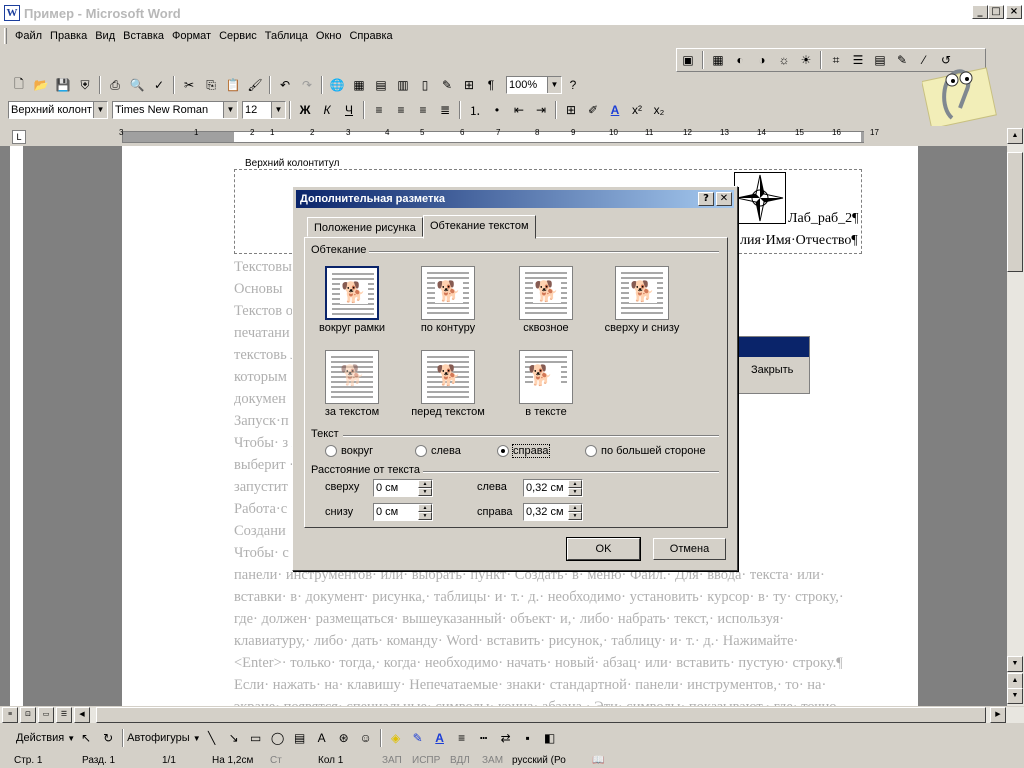 This screenshot has height=768, width=1024. What do you see at coordinates (68, 36) in the screenshot?
I see `menu-edit: Правка` at bounding box center [68, 36].